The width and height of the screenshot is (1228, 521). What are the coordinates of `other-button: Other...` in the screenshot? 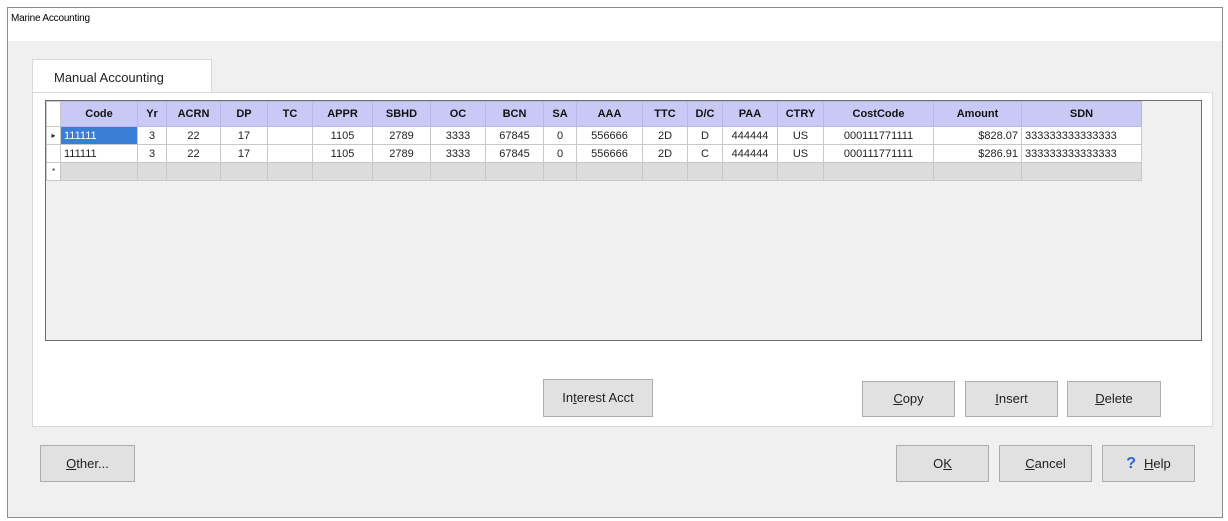 It's located at (87, 463).